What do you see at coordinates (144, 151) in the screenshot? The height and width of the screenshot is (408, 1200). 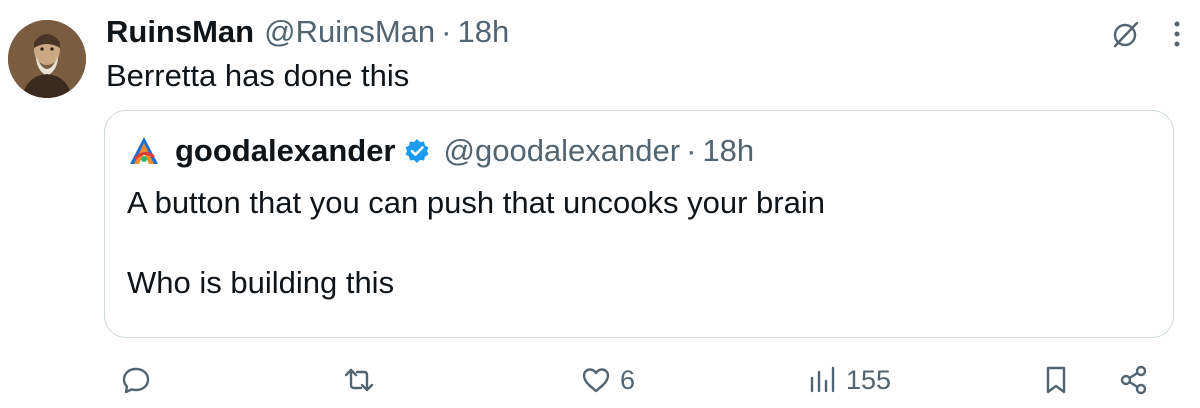 I see `quoted-author-avatar` at bounding box center [144, 151].